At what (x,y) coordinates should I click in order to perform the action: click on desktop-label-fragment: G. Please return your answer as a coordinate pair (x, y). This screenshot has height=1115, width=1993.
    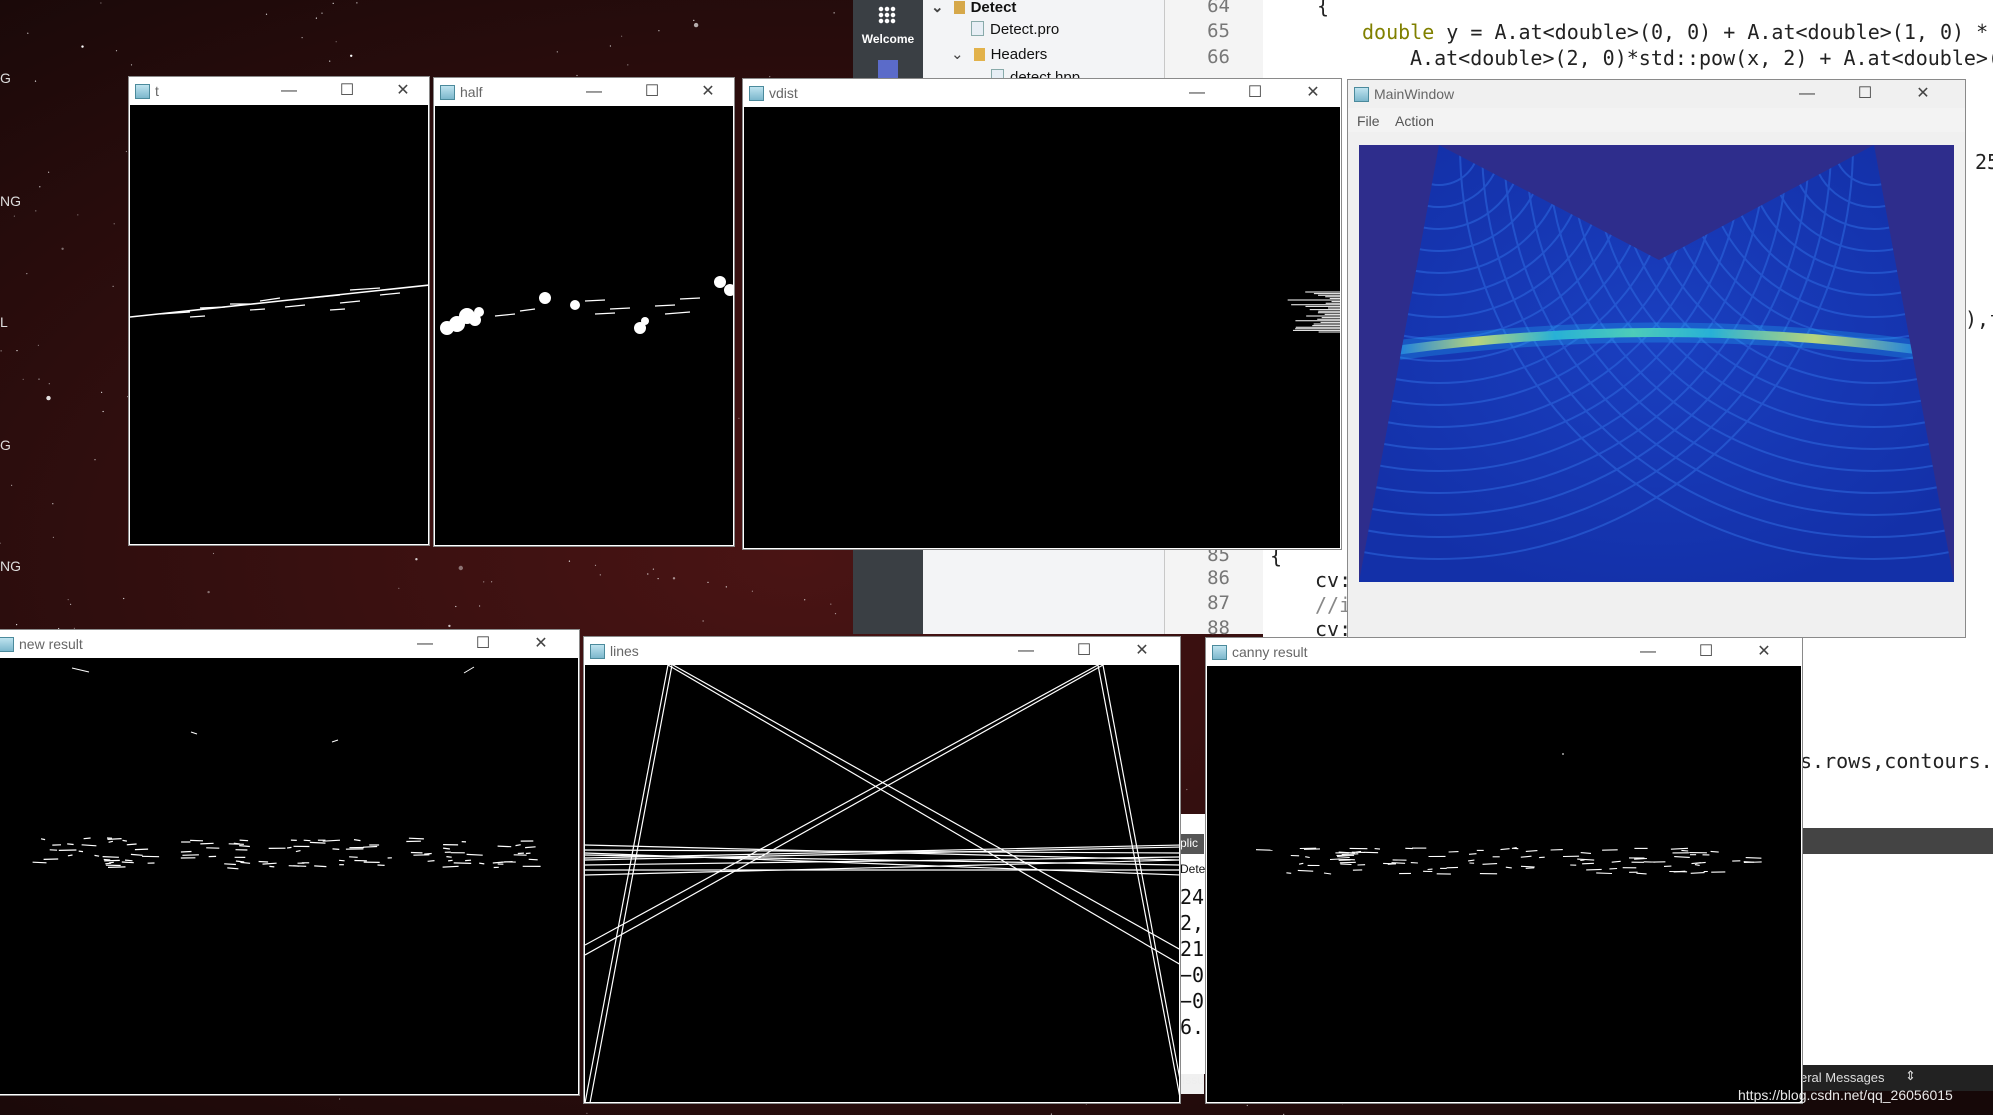
    Looking at the image, I should click on (5, 445).